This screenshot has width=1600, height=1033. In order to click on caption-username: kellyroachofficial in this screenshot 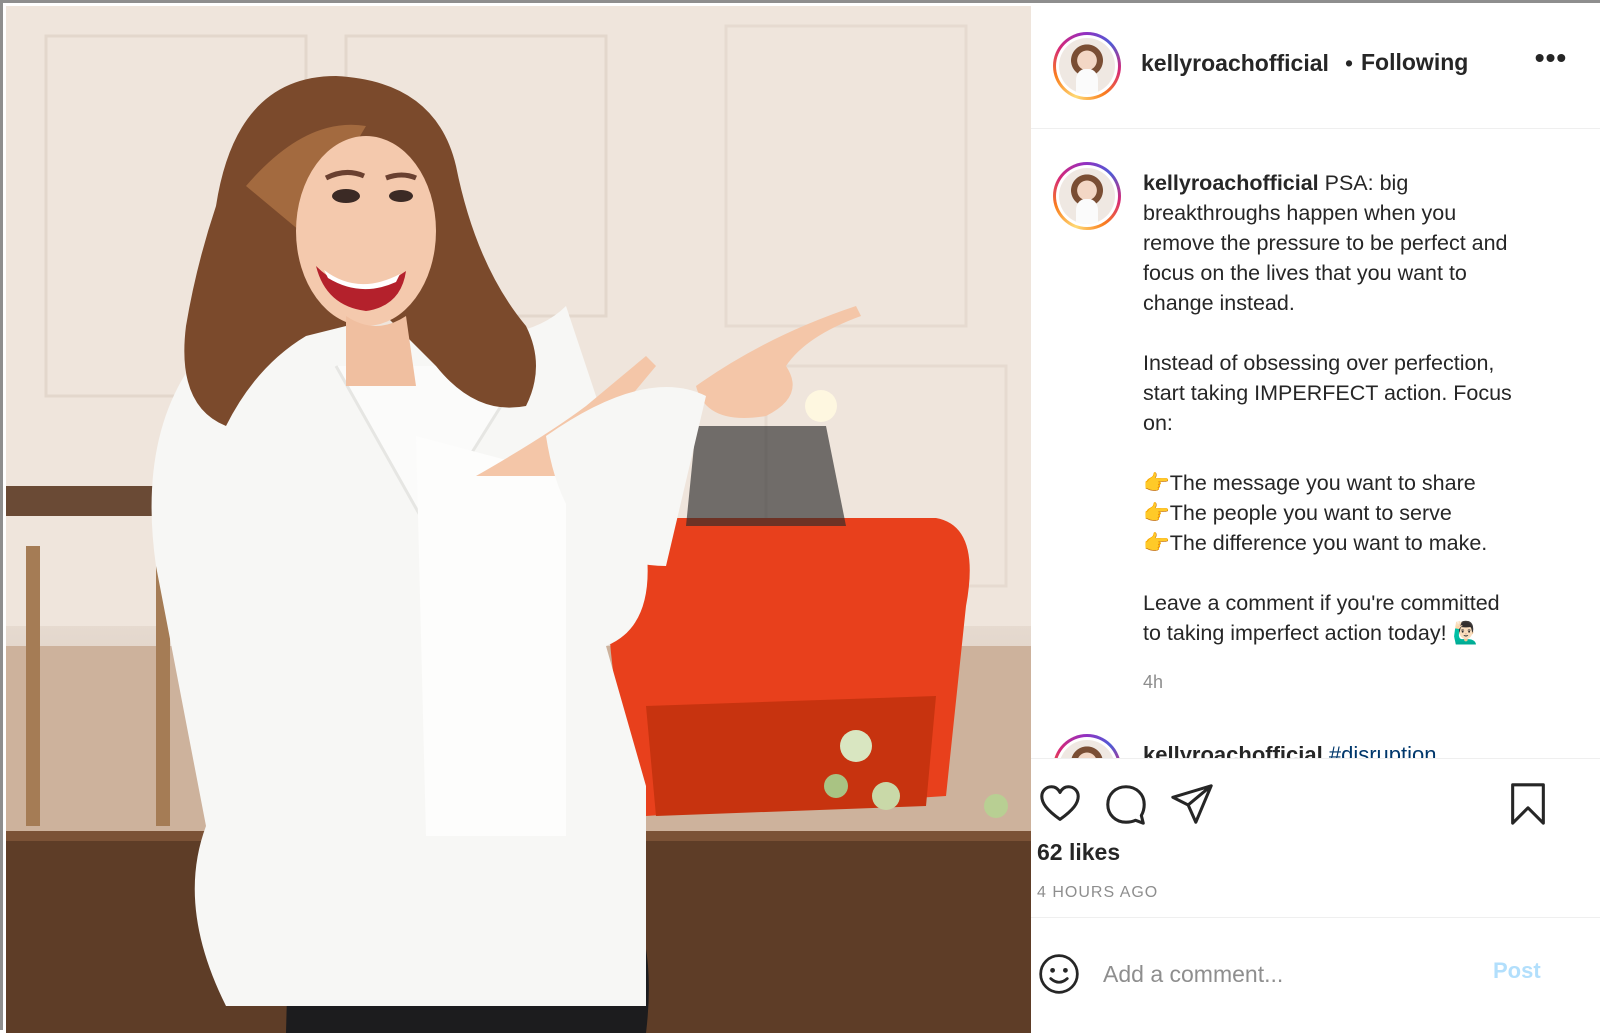, I will do `click(1231, 183)`.